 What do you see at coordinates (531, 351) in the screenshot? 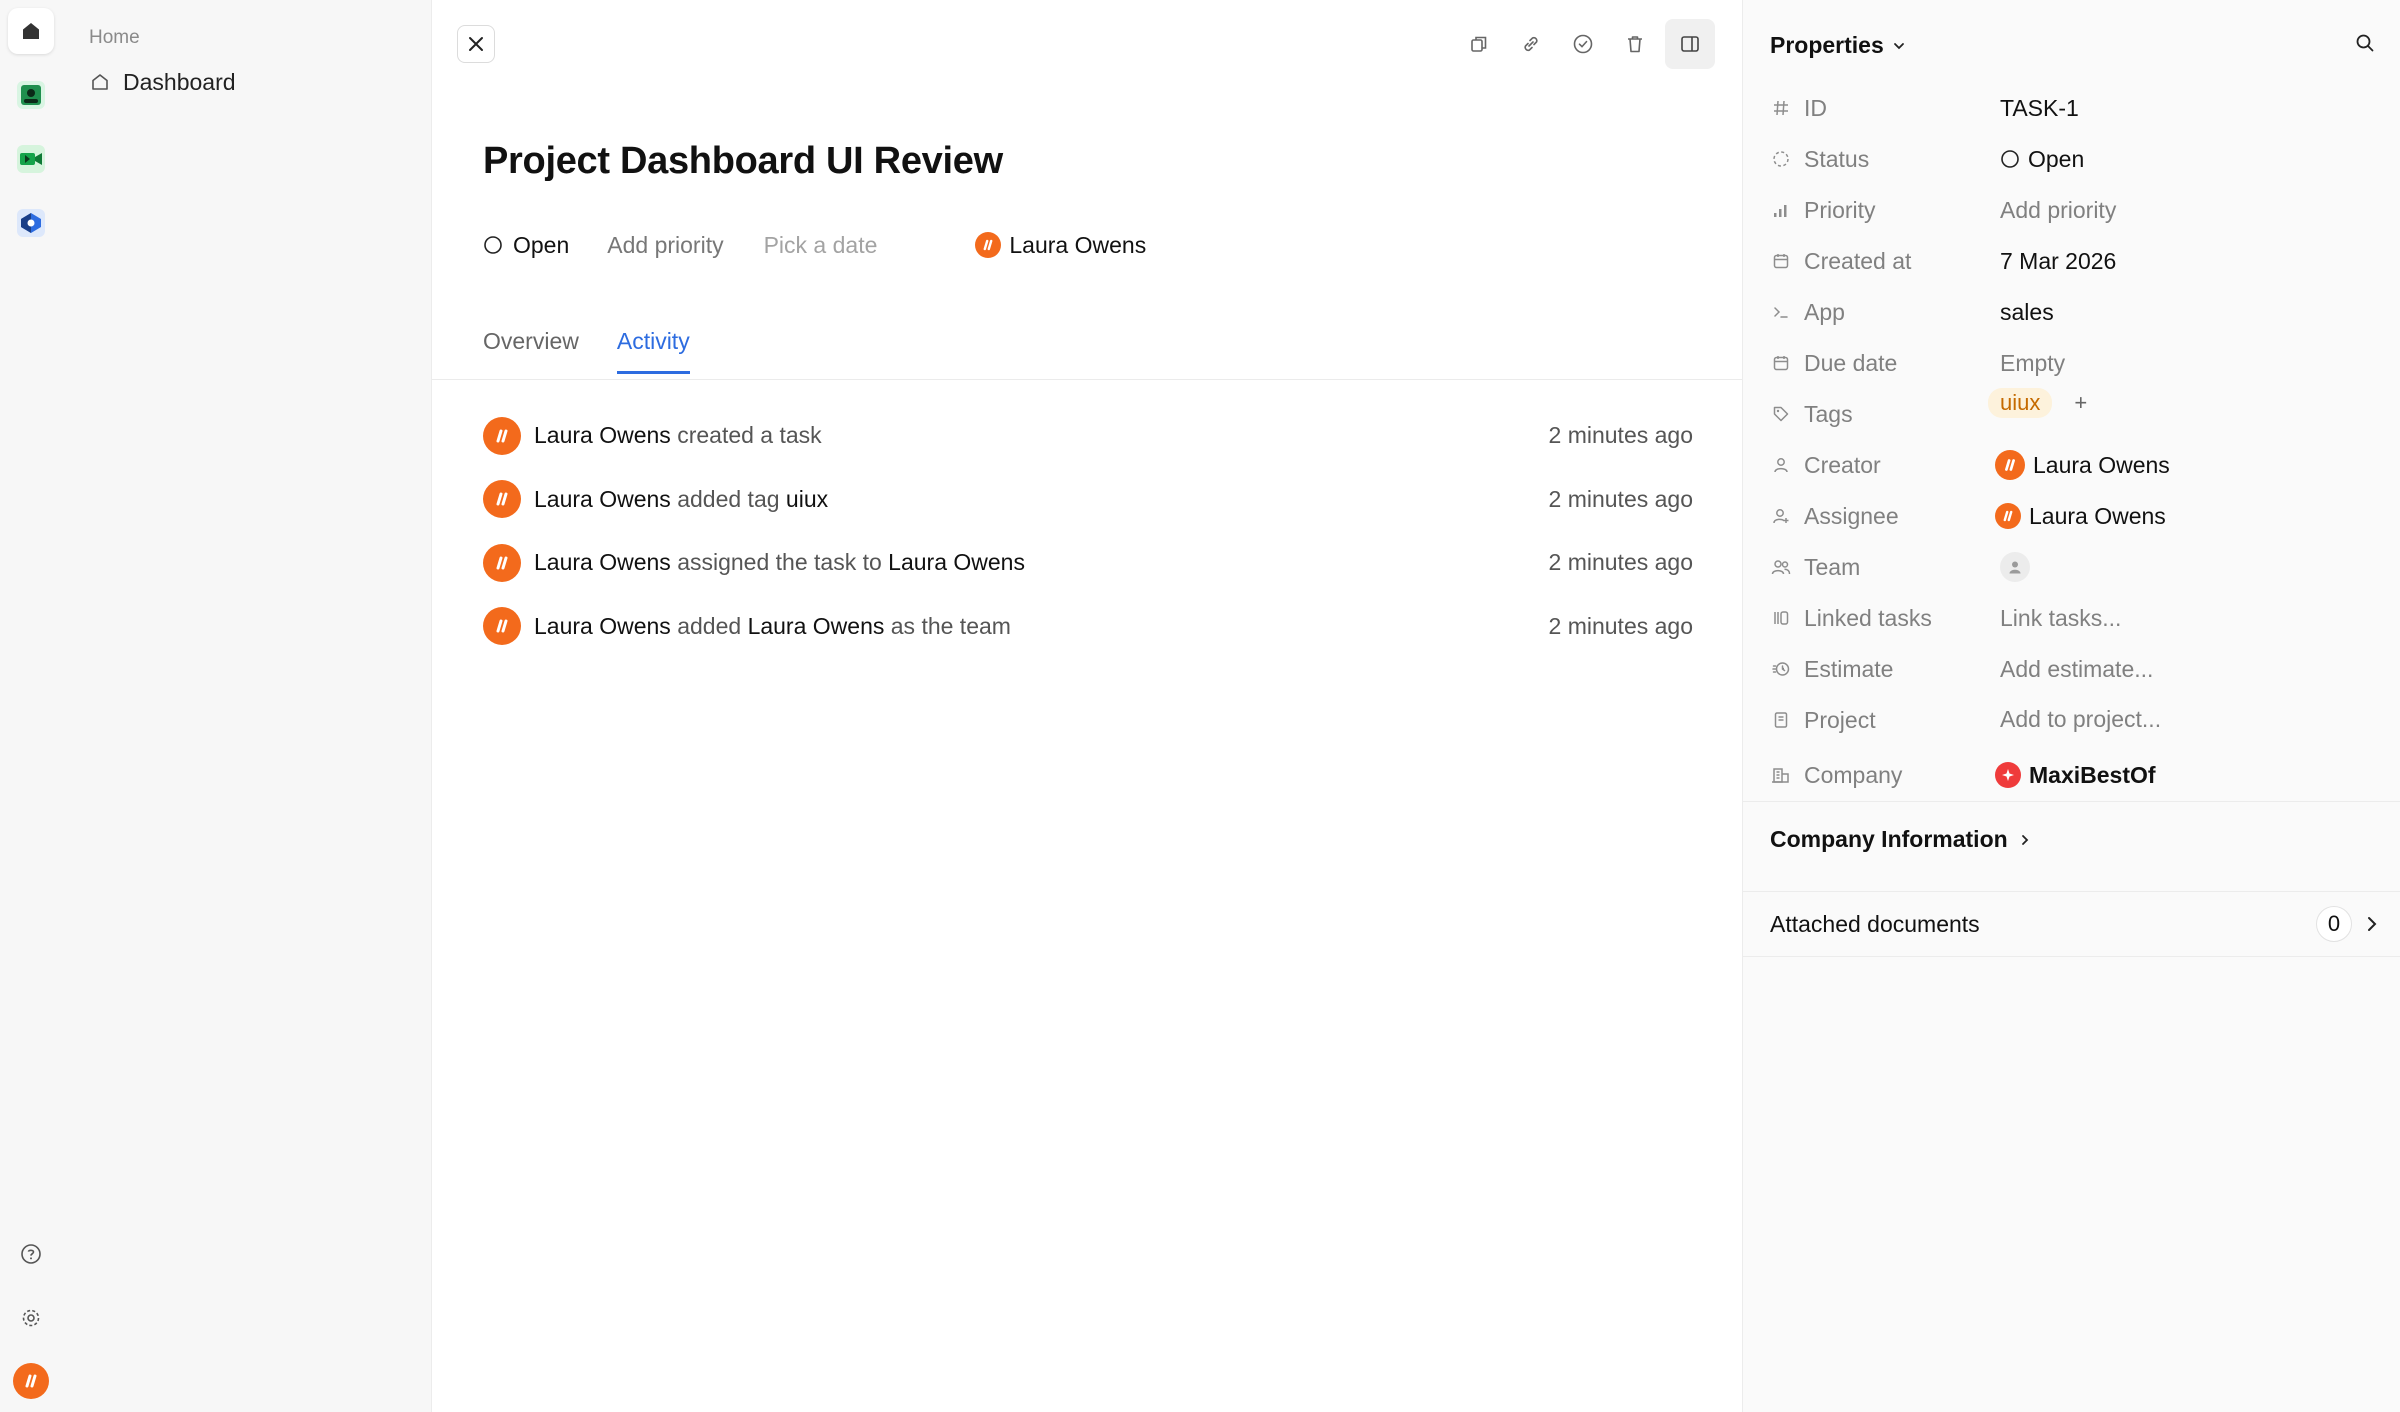
I see `tab-overview: Overview` at bounding box center [531, 351].